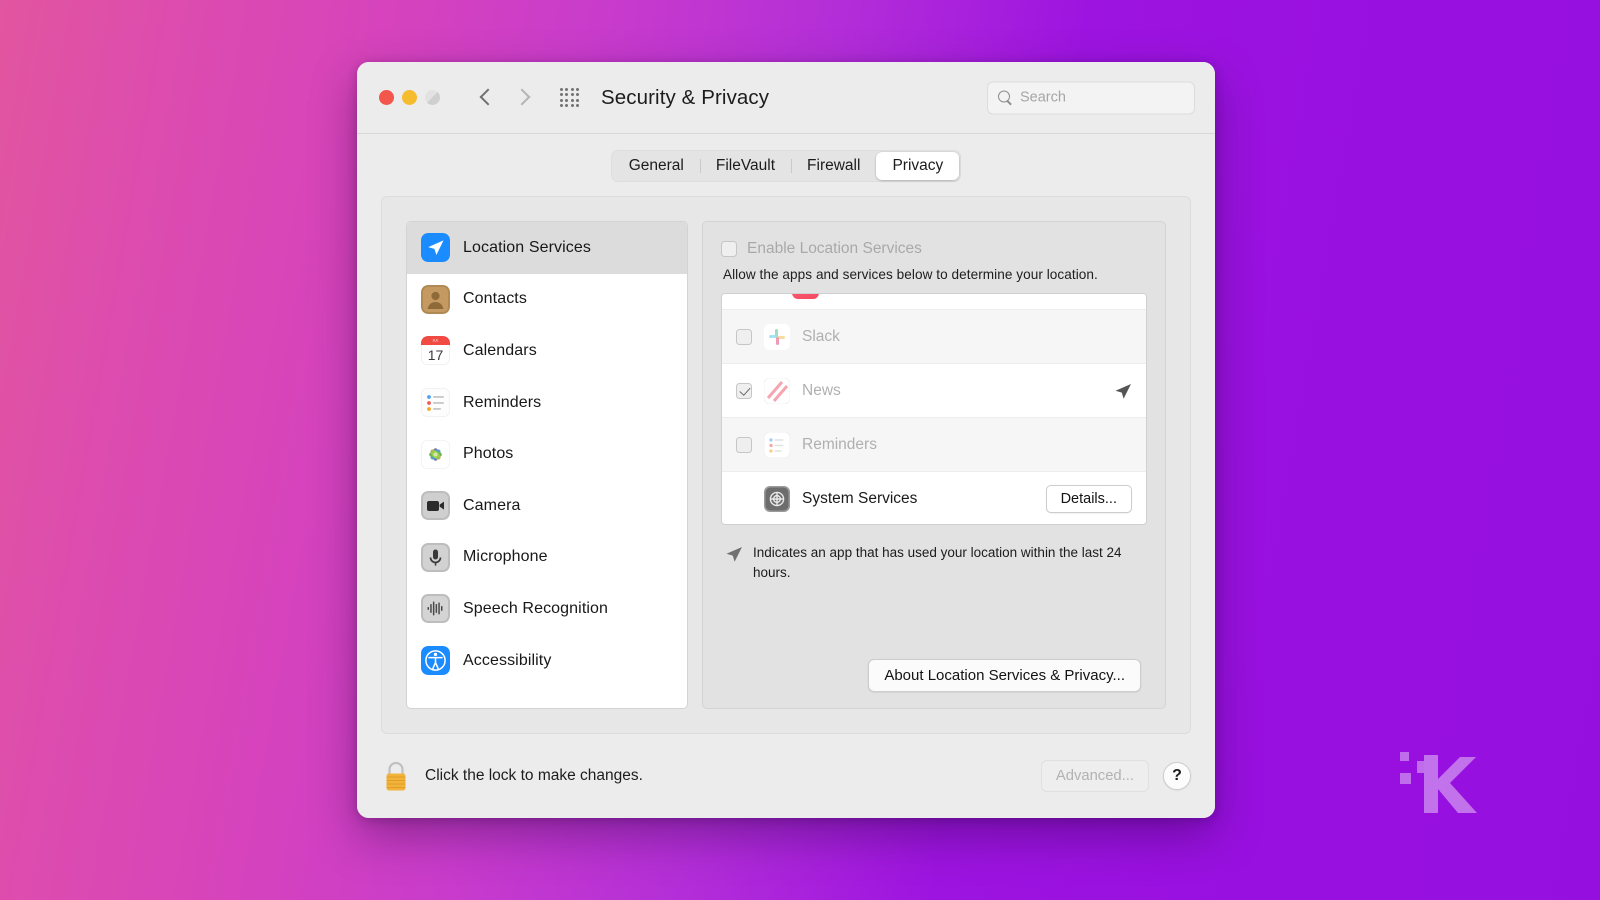  What do you see at coordinates (821, 390) in the screenshot?
I see `app-name: News` at bounding box center [821, 390].